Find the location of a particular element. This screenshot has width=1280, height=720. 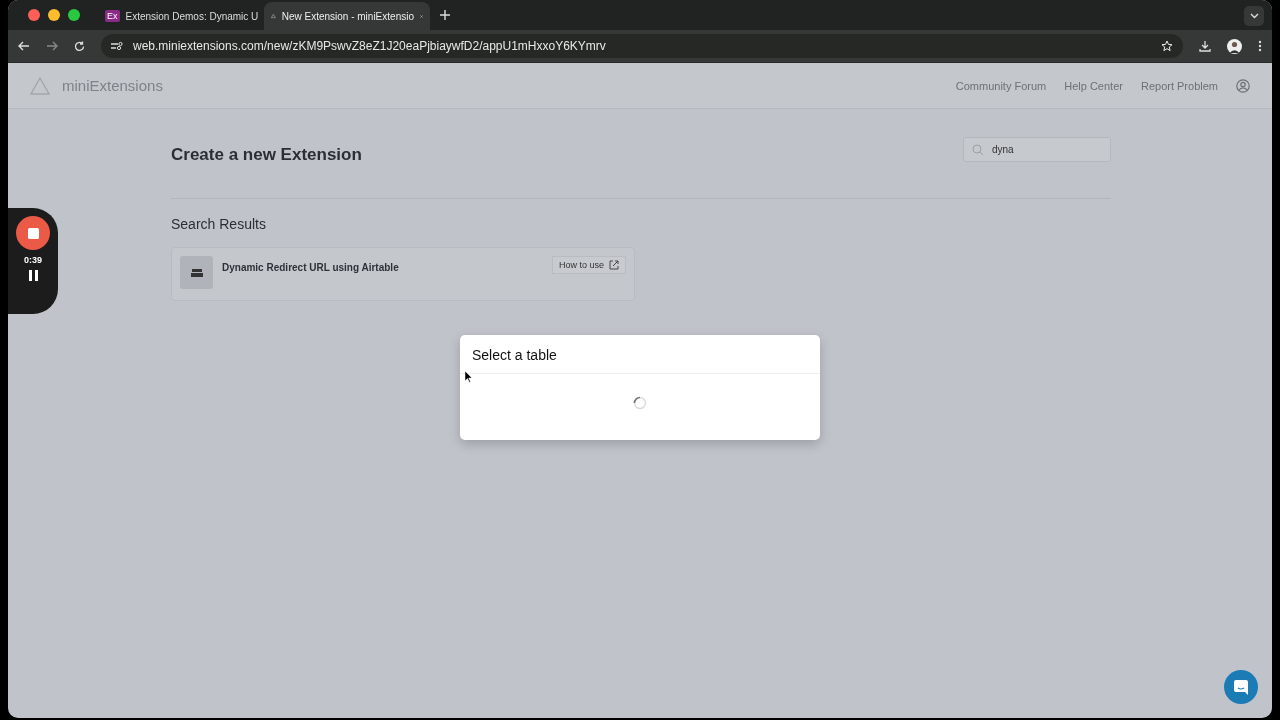

stop-recording-button is located at coordinates (33, 233).